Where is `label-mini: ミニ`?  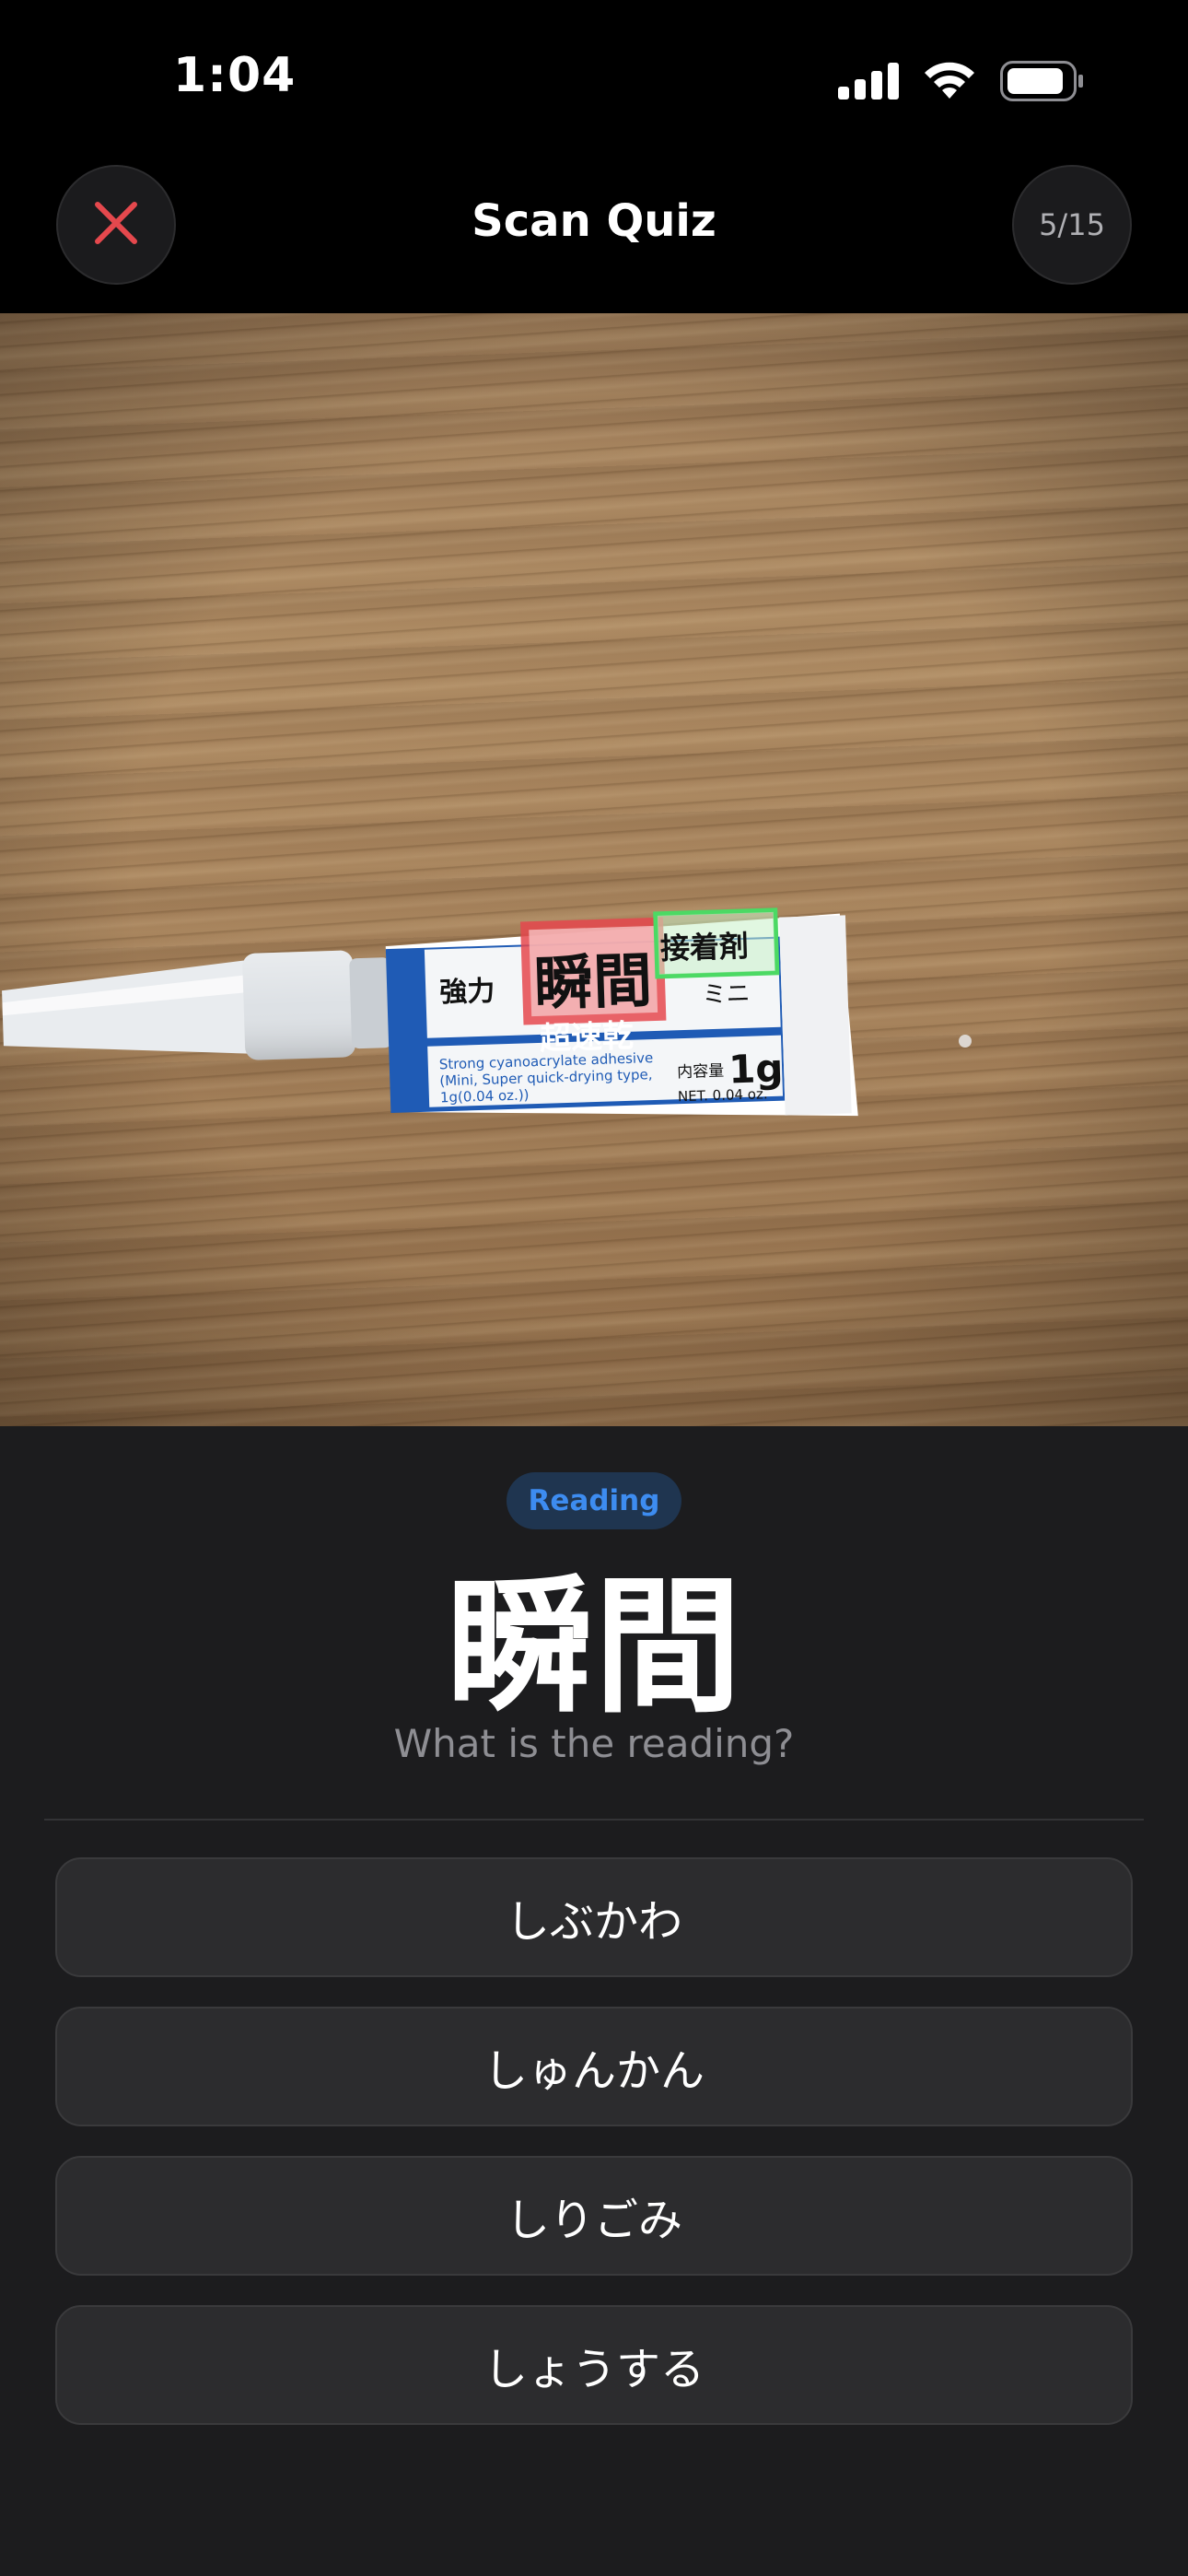 label-mini: ミニ is located at coordinates (726, 995).